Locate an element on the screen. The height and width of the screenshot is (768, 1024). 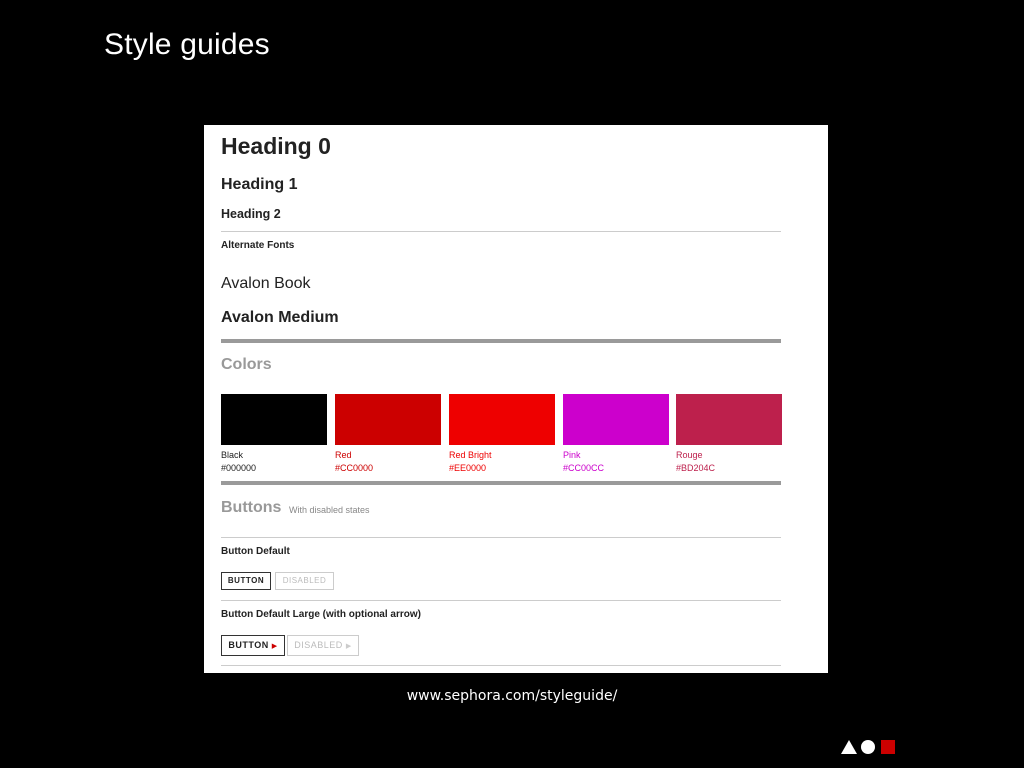
brand-logo is located at coordinates (868, 747).